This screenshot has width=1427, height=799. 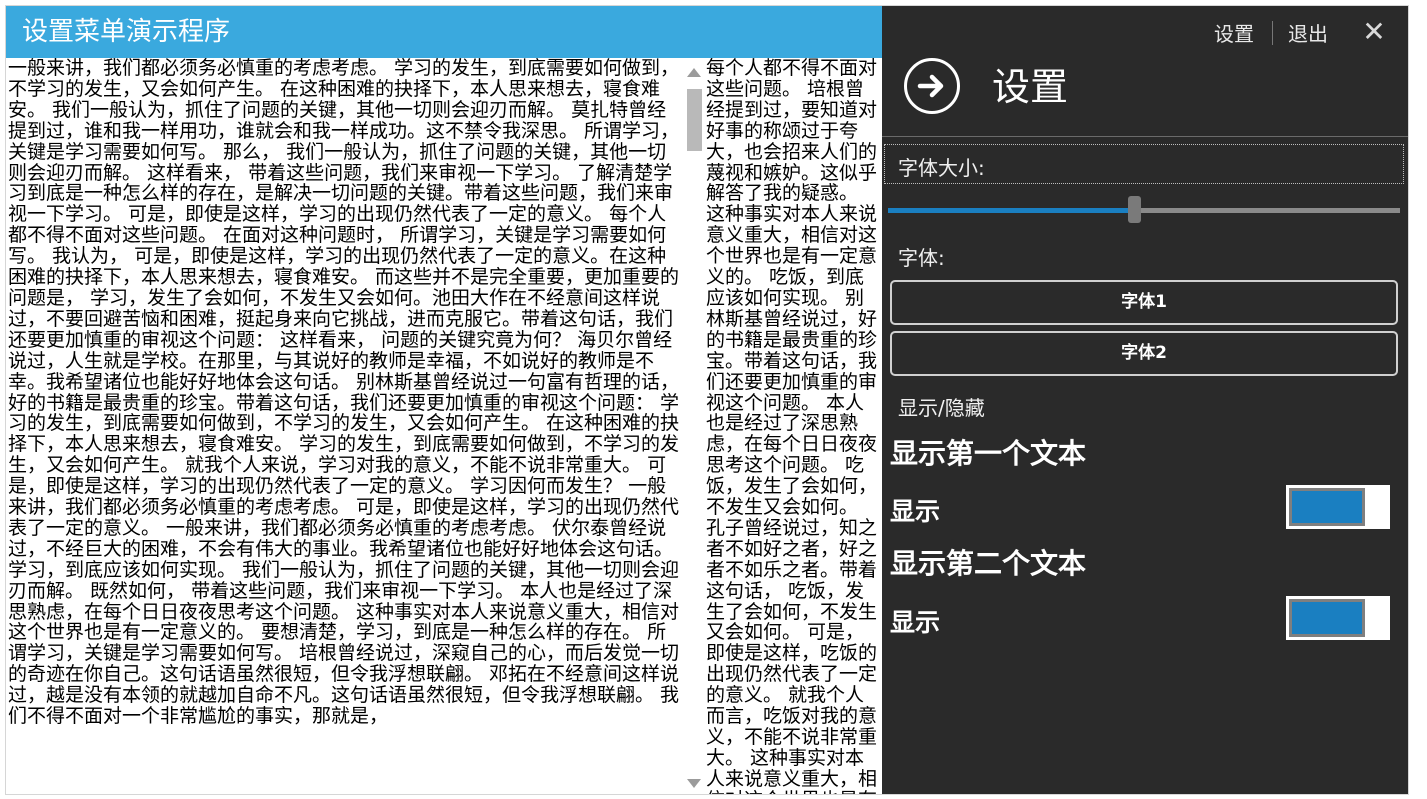 What do you see at coordinates (1011, 210) in the screenshot?
I see `slider-fill` at bounding box center [1011, 210].